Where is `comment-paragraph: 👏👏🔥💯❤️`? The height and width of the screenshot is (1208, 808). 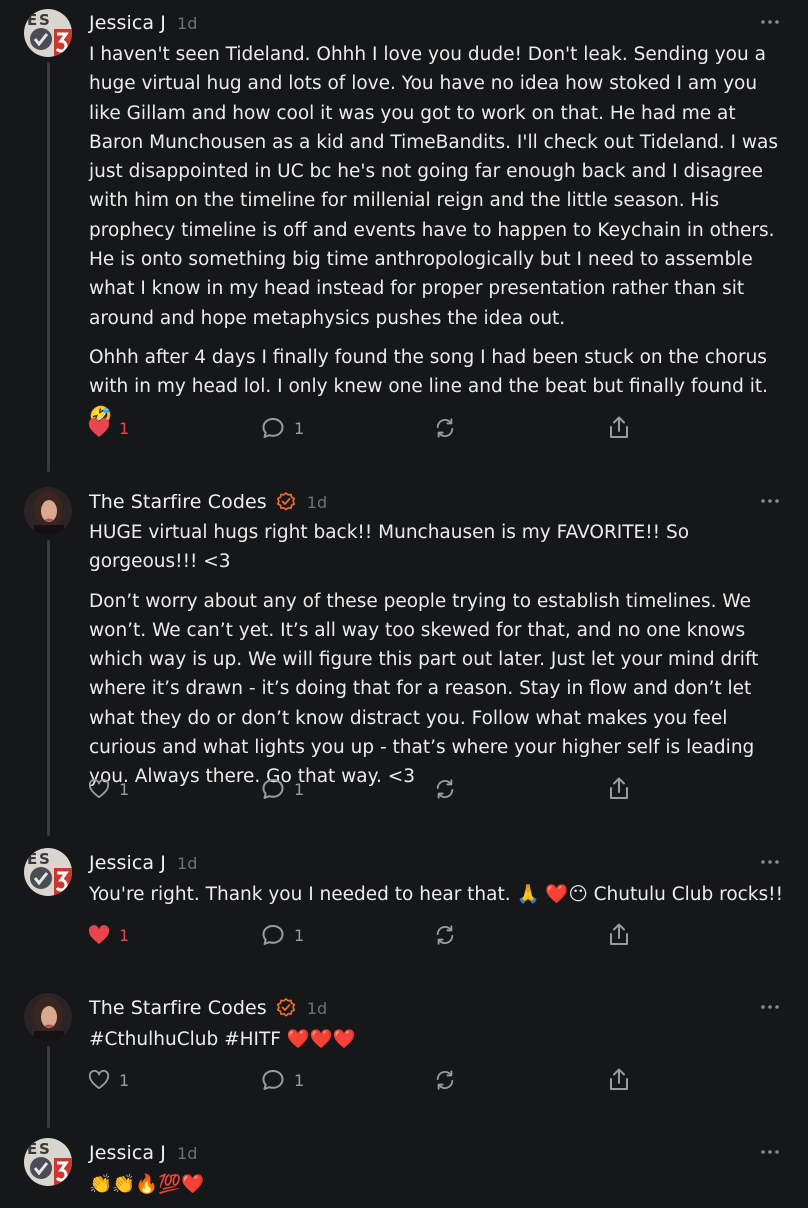
comment-paragraph: 👏👏🔥💯❤️ is located at coordinates (147, 1184).